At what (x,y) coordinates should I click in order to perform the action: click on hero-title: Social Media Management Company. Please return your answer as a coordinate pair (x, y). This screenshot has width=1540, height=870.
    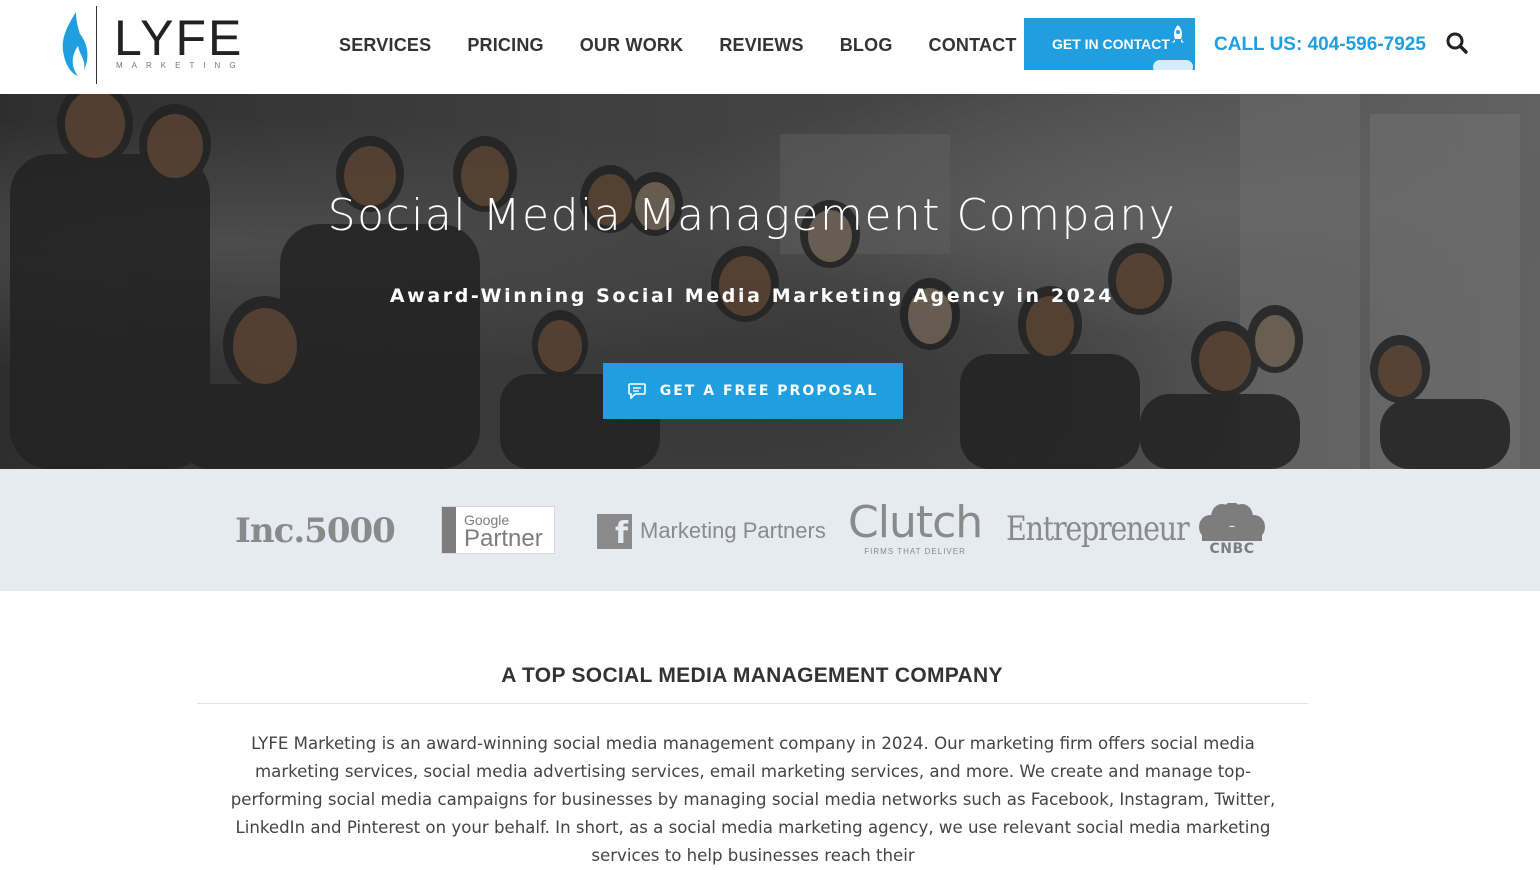
    Looking at the image, I should click on (752, 215).